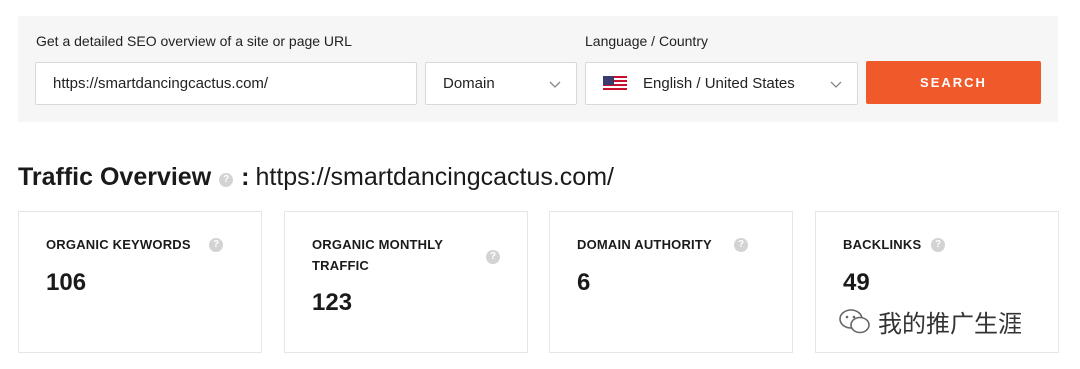  I want to click on language-country-label: Language / Country, so click(646, 41).